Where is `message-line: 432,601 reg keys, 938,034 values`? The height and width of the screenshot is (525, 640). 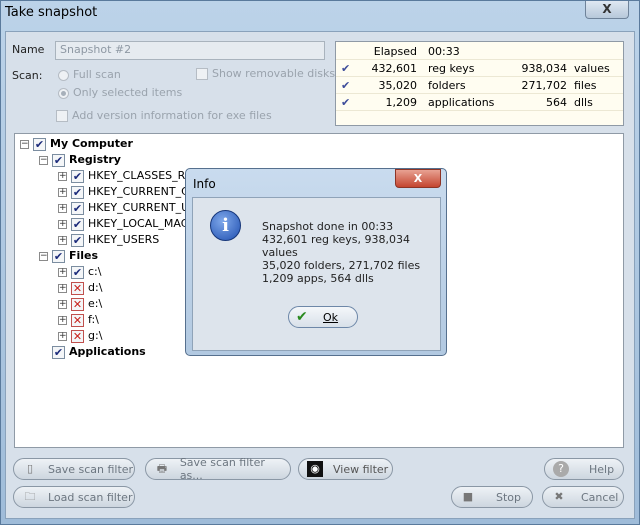 message-line: 432,601 reg keys, 938,034 values is located at coordinates (336, 246).